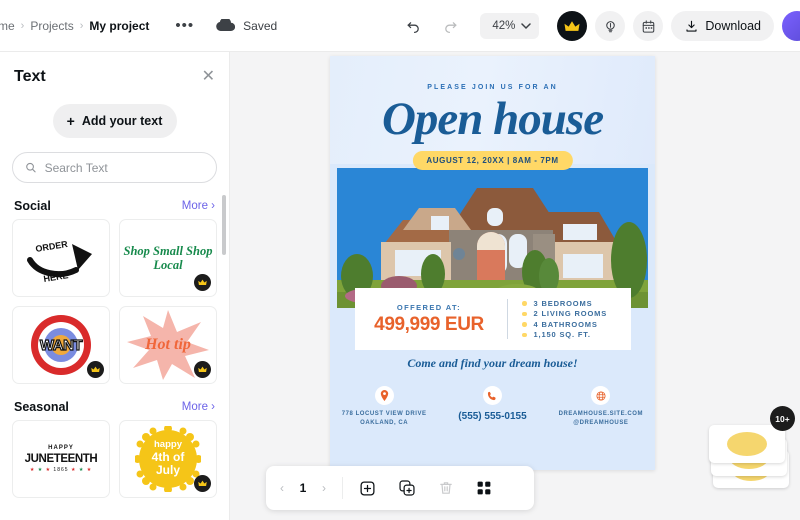 This screenshot has width=800, height=520. Describe the element at coordinates (492, 395) in the screenshot. I see `phone-icon` at that location.